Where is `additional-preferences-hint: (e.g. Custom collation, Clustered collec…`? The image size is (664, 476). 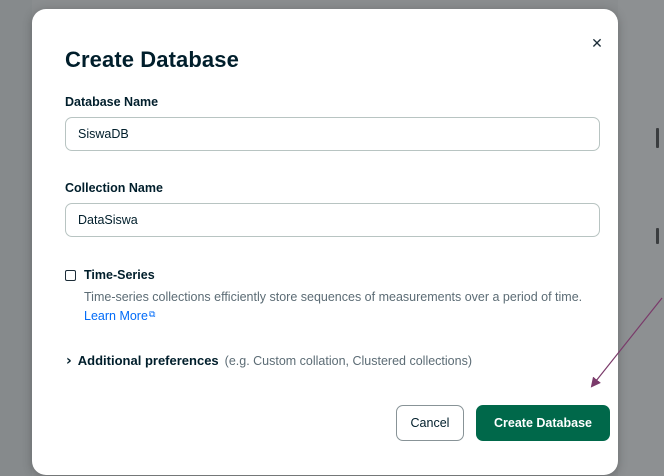 additional-preferences-hint: (e.g. Custom collation, Clustered collec… is located at coordinates (348, 360).